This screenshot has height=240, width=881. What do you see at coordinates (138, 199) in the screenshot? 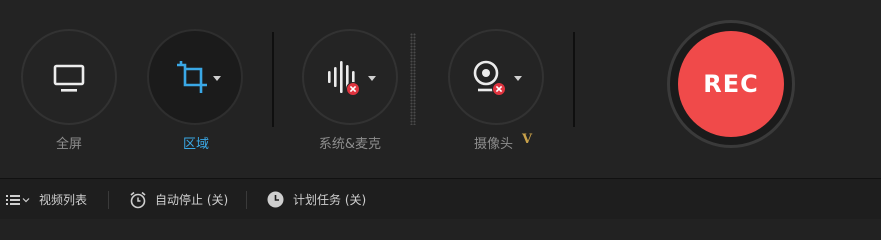
I see `alarm-clock-icon` at bounding box center [138, 199].